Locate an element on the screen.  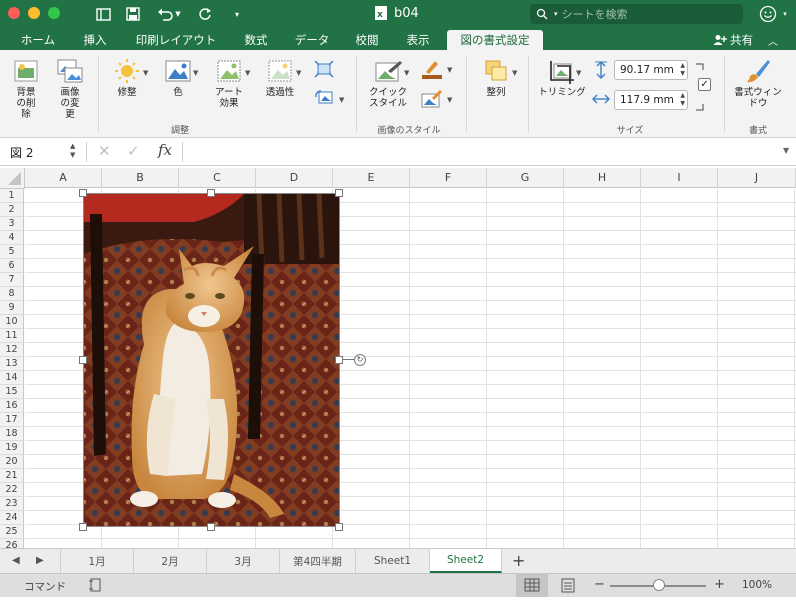
search-input: ▾ シートを検索 is located at coordinates (636, 14).